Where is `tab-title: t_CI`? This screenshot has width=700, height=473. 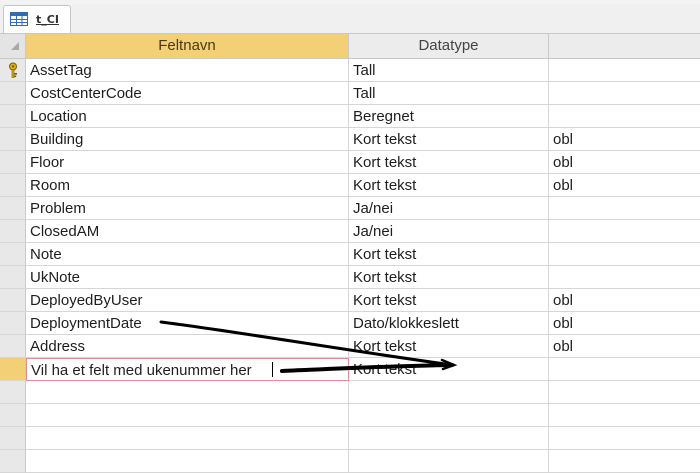
tab-title: t_CI is located at coordinates (47, 19).